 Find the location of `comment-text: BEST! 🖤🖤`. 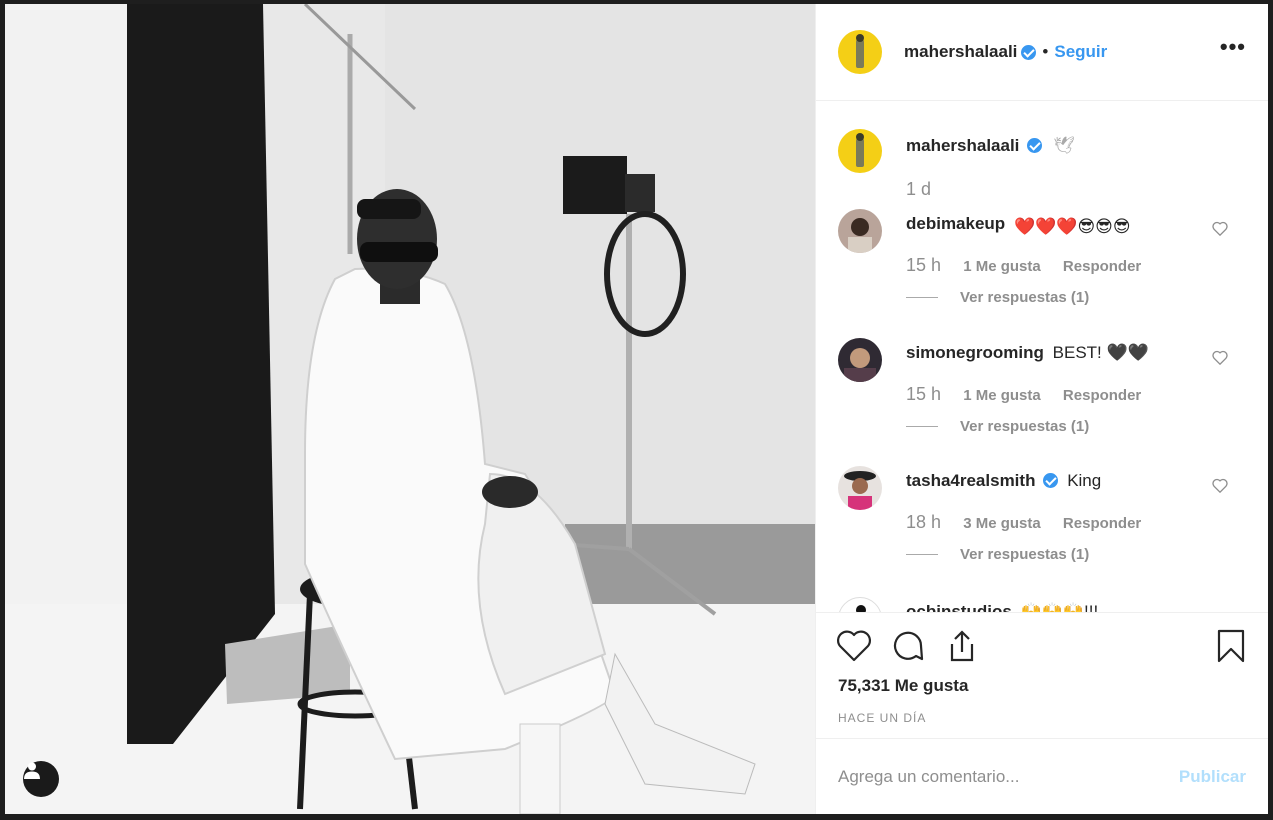

comment-text: BEST! 🖤🖤 is located at coordinates (1100, 352).